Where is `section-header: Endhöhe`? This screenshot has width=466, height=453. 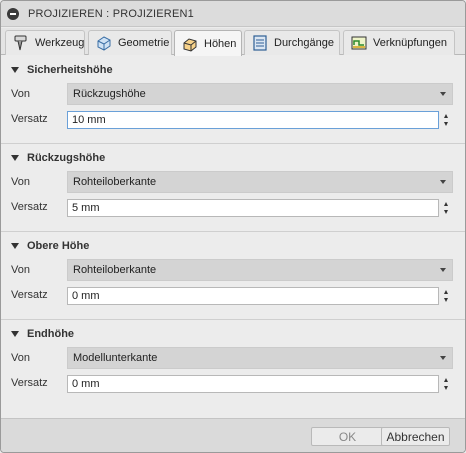 section-header: Endhöhe is located at coordinates (42, 334).